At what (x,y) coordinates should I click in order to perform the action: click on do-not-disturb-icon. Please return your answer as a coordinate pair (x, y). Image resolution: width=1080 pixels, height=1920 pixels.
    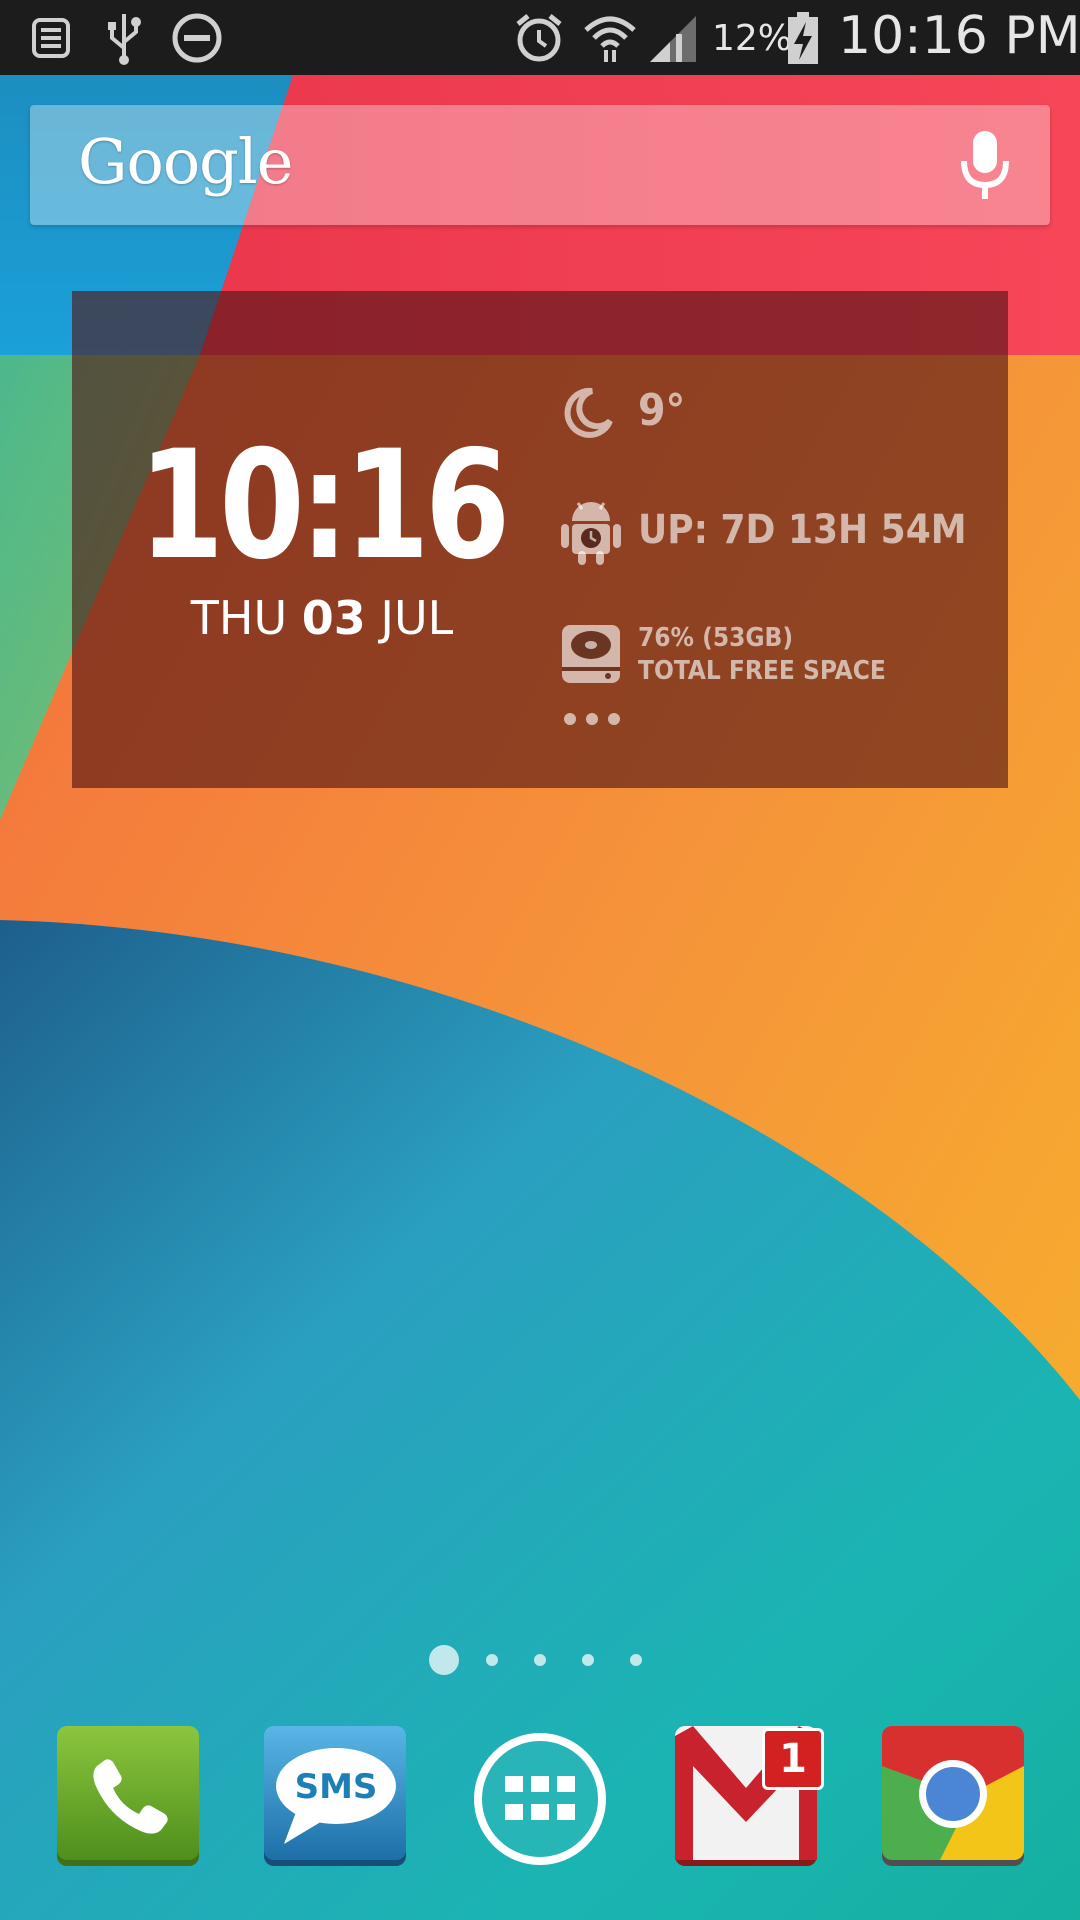
    Looking at the image, I should click on (197, 38).